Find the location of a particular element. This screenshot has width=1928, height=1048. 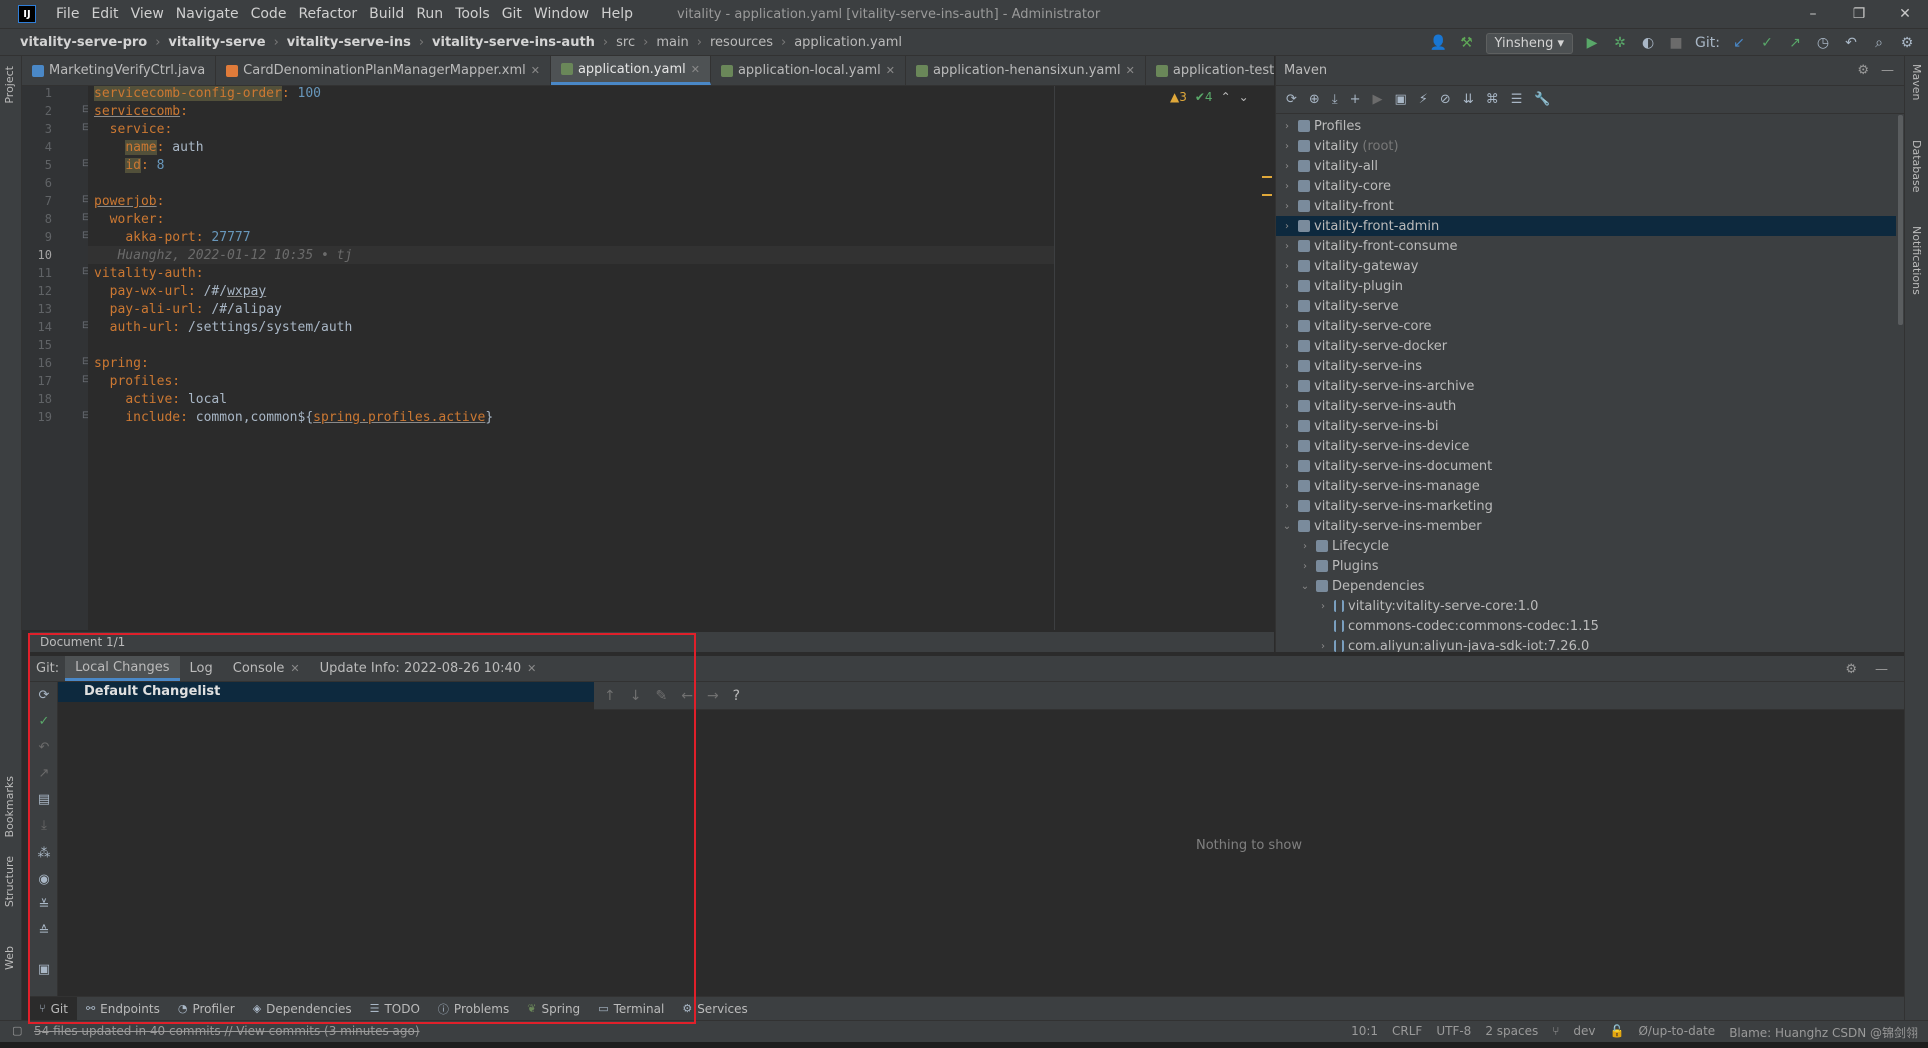

arrow-right-icon: → is located at coordinates (713, 696).